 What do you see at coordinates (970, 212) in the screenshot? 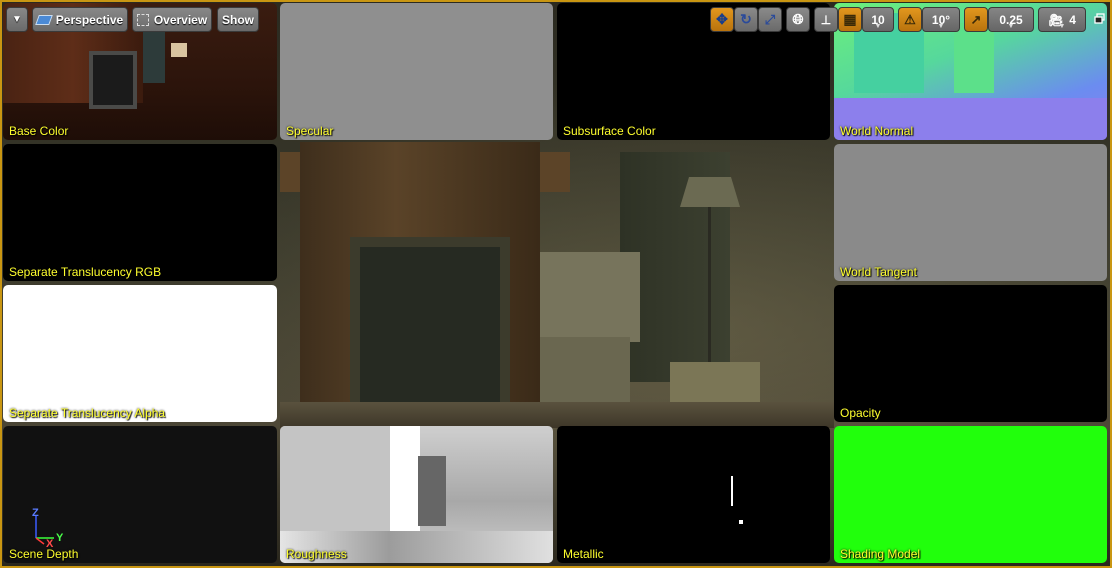
I see `tile-world-tangent: World Tangent` at bounding box center [970, 212].